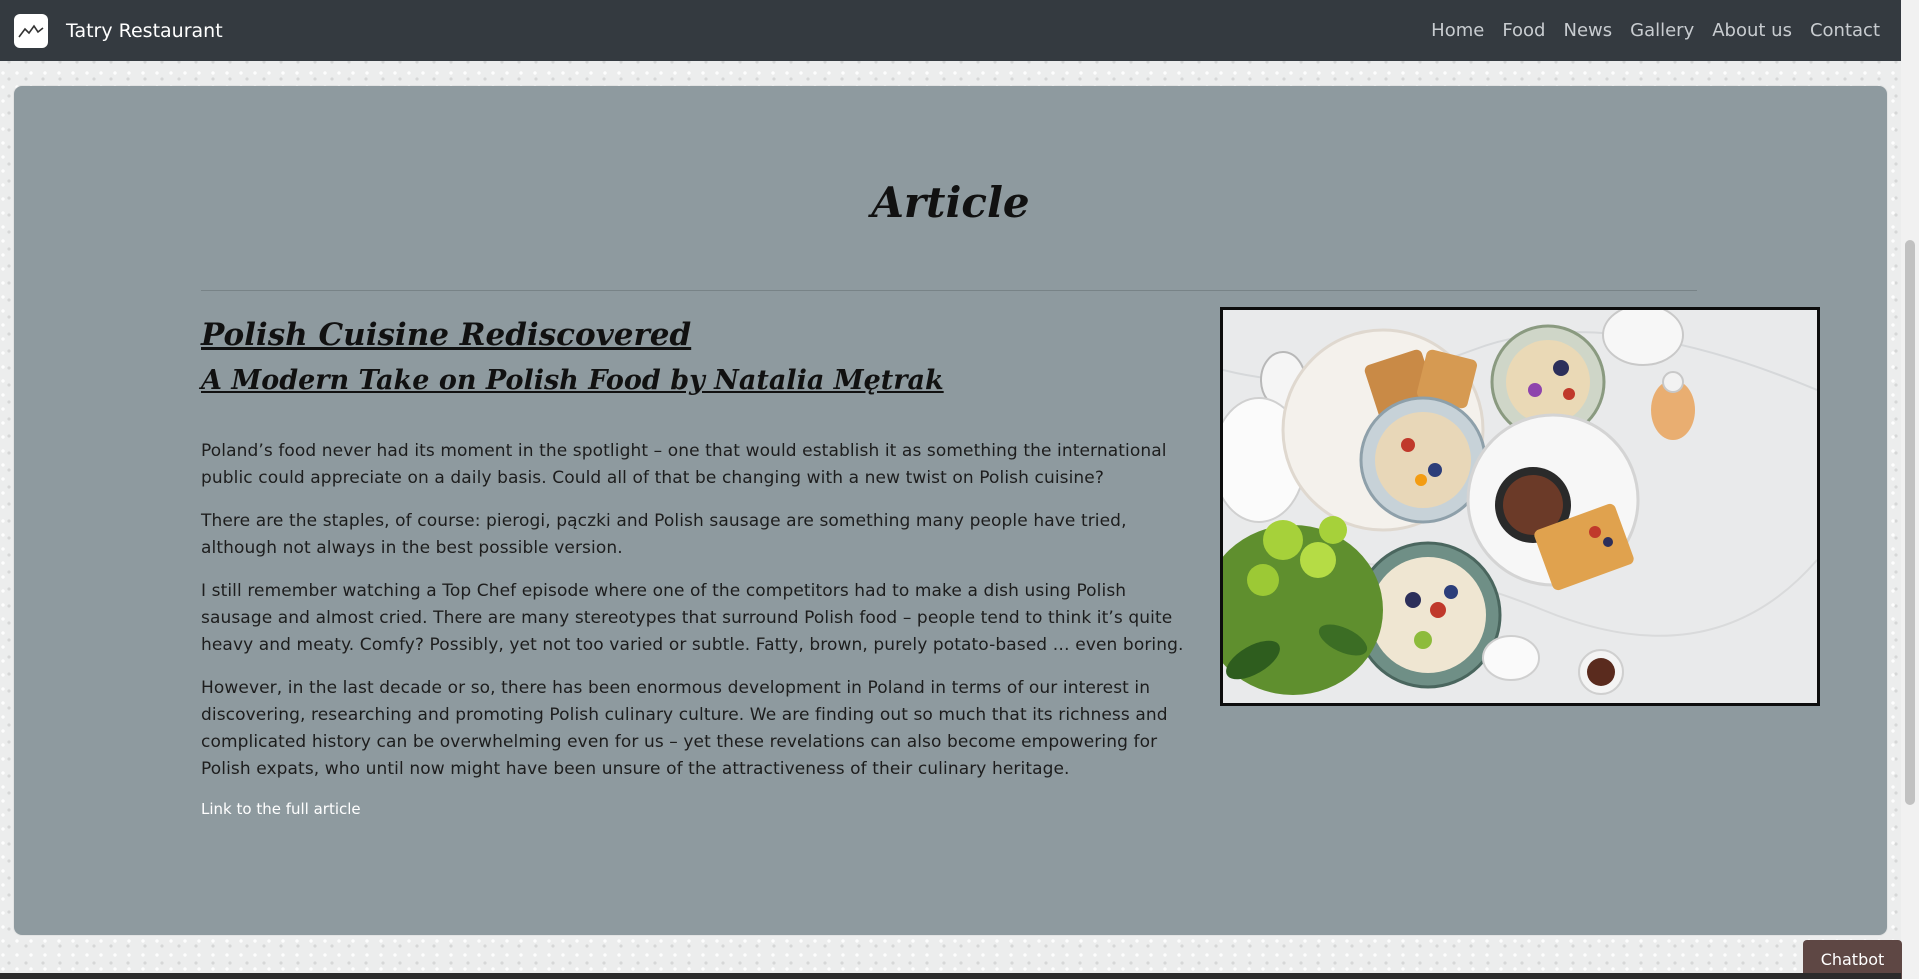 The width and height of the screenshot is (1919, 979). I want to click on nav-link-food: Food, so click(1523, 30).